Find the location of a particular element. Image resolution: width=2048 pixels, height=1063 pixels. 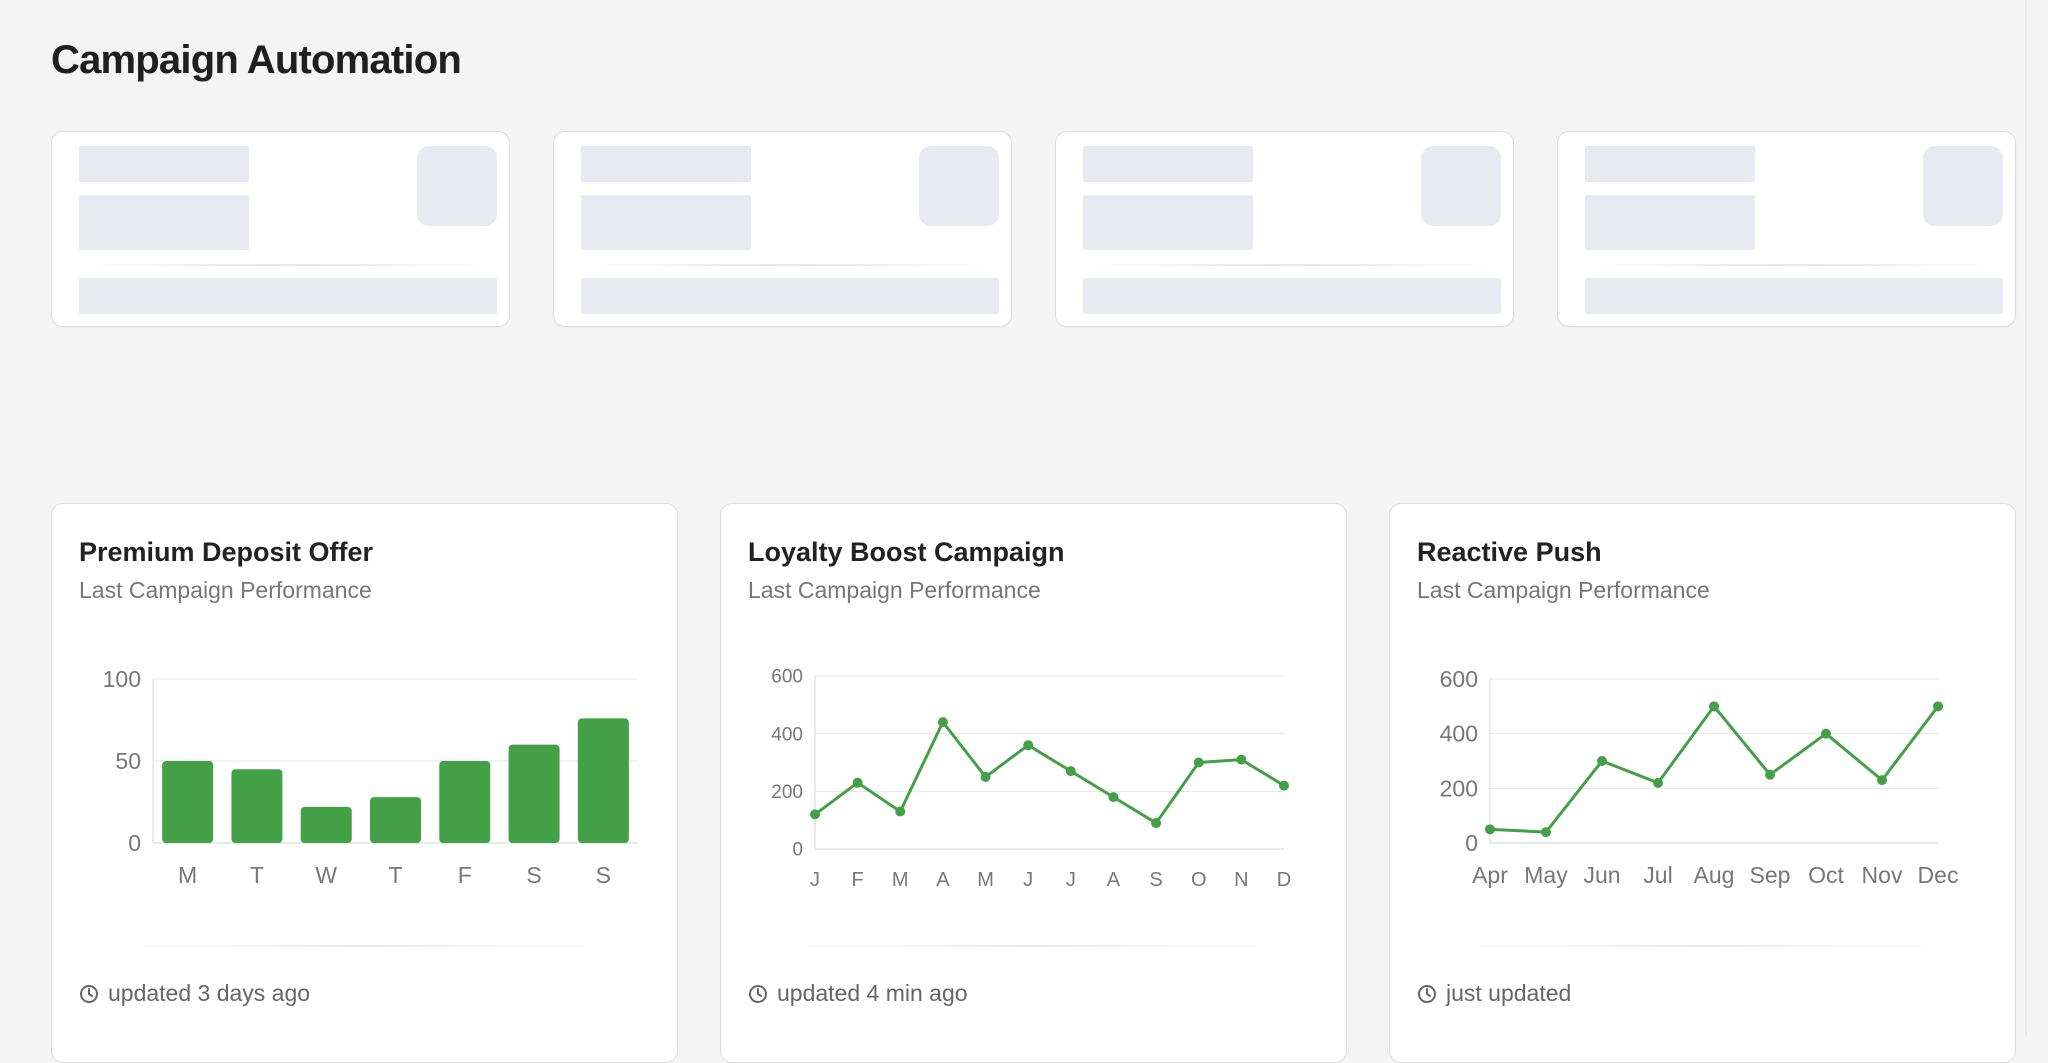

updated-status: updated 3 days ago is located at coordinates (194, 993).